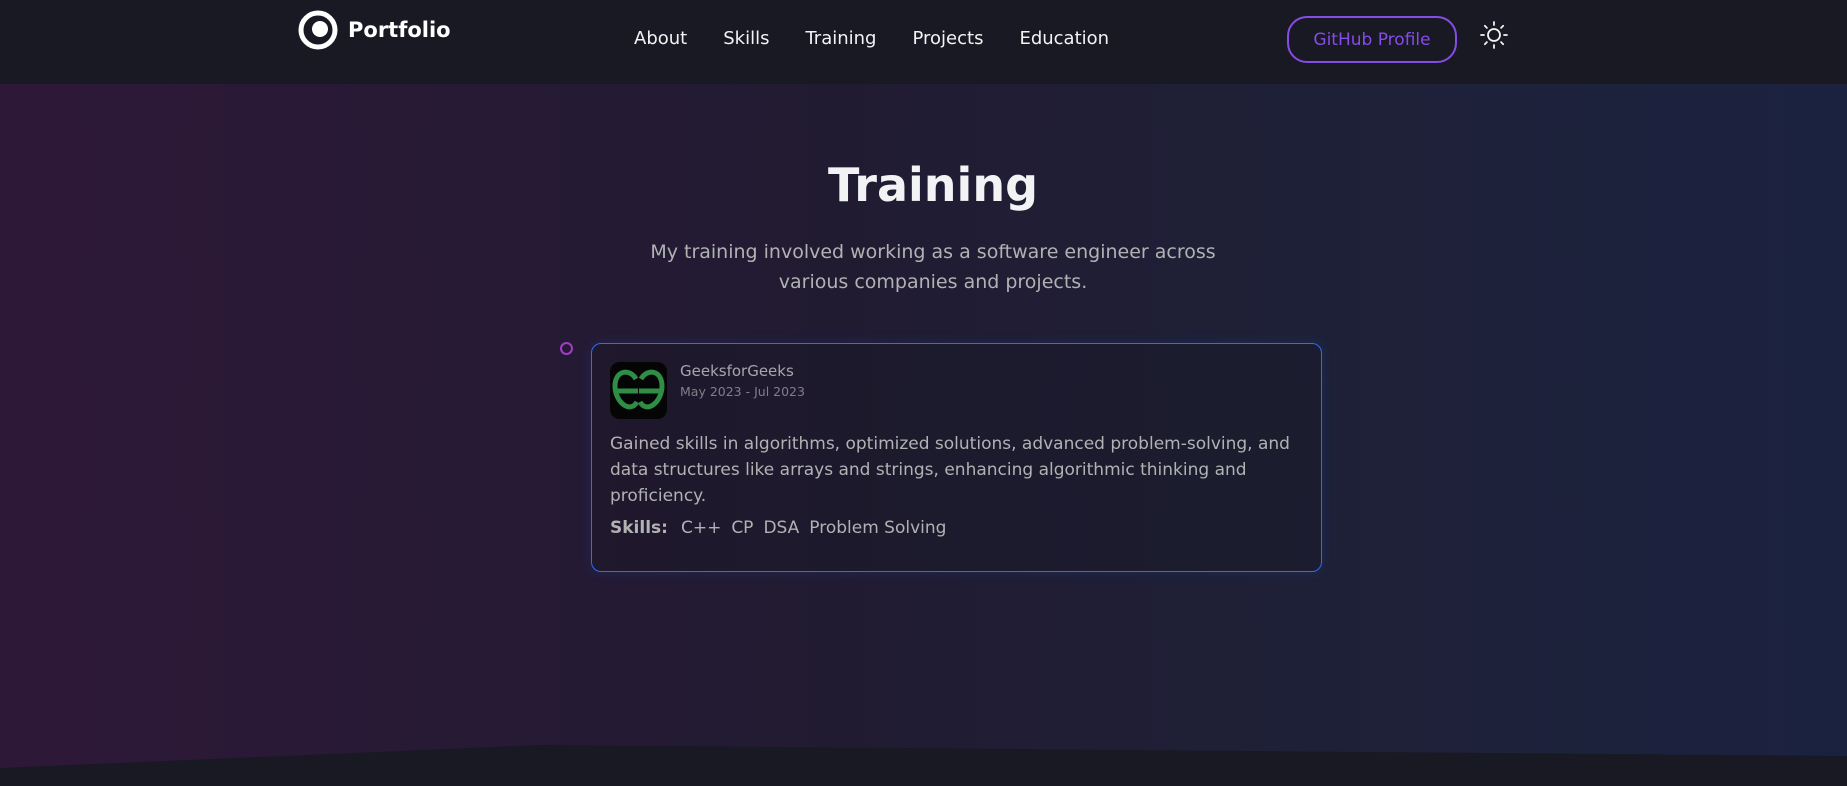 The height and width of the screenshot is (786, 1847). What do you see at coordinates (399, 30) in the screenshot?
I see `logo-text: Portfolio` at bounding box center [399, 30].